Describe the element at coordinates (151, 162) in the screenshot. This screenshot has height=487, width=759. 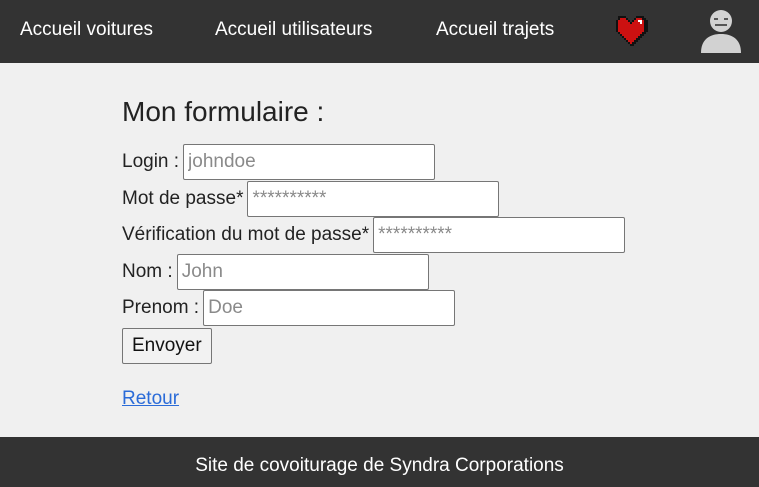
I see `login-label: Login :` at that location.